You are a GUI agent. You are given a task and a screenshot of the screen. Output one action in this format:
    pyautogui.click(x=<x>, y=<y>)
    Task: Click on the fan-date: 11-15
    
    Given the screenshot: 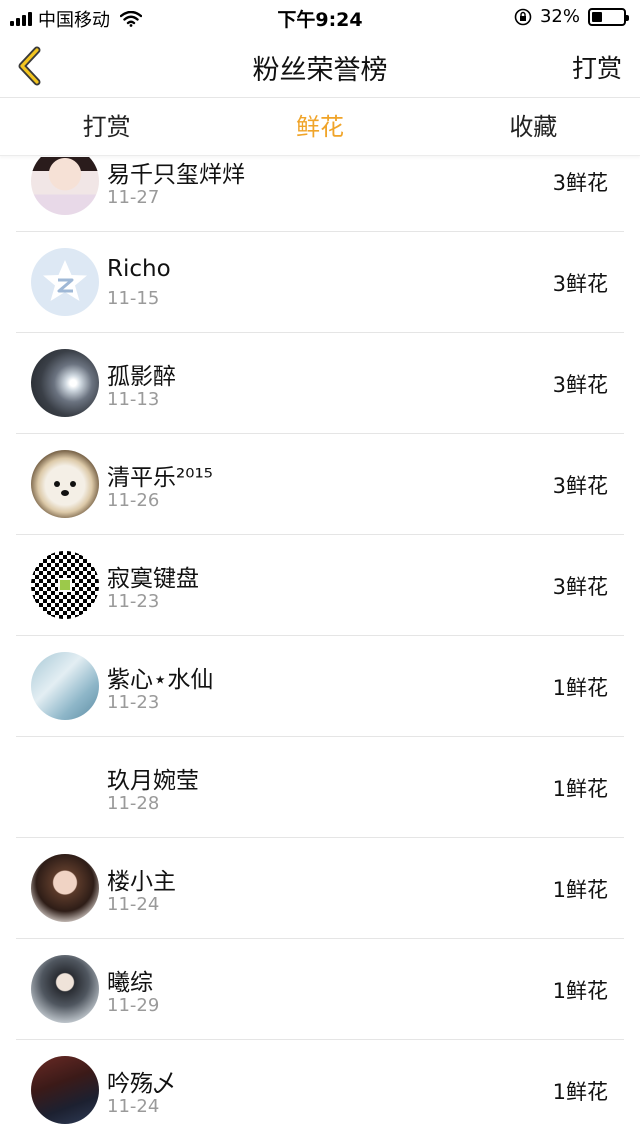 What is the action you would take?
    pyautogui.click(x=133, y=298)
    